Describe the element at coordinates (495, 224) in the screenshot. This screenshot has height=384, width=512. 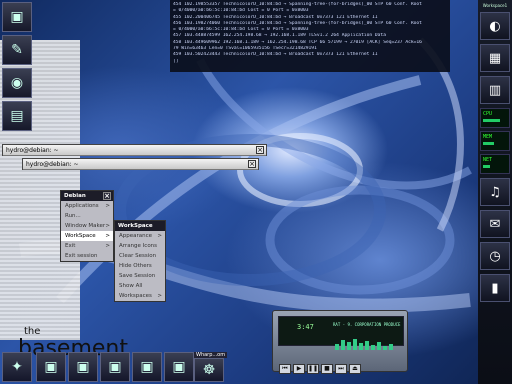
I see `mail-icon: ✉` at that location.